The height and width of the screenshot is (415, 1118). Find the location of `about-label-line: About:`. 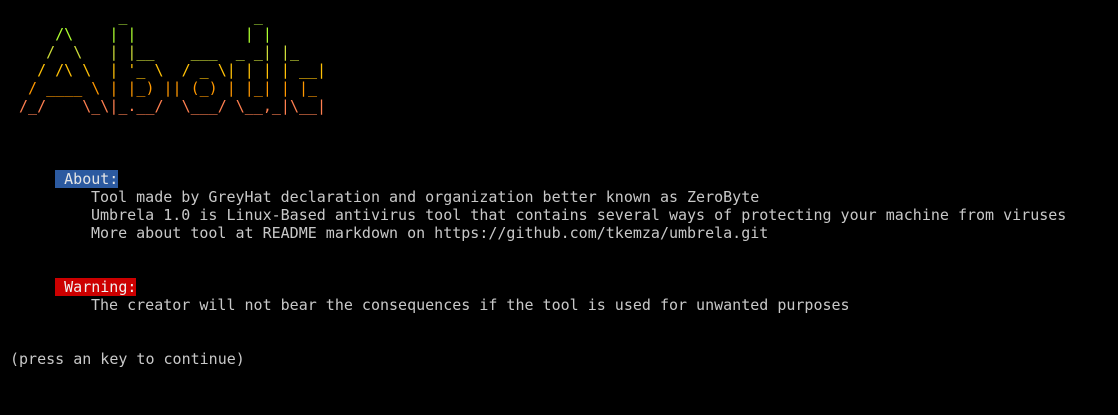

about-label-line: About: is located at coordinates (69, 170).